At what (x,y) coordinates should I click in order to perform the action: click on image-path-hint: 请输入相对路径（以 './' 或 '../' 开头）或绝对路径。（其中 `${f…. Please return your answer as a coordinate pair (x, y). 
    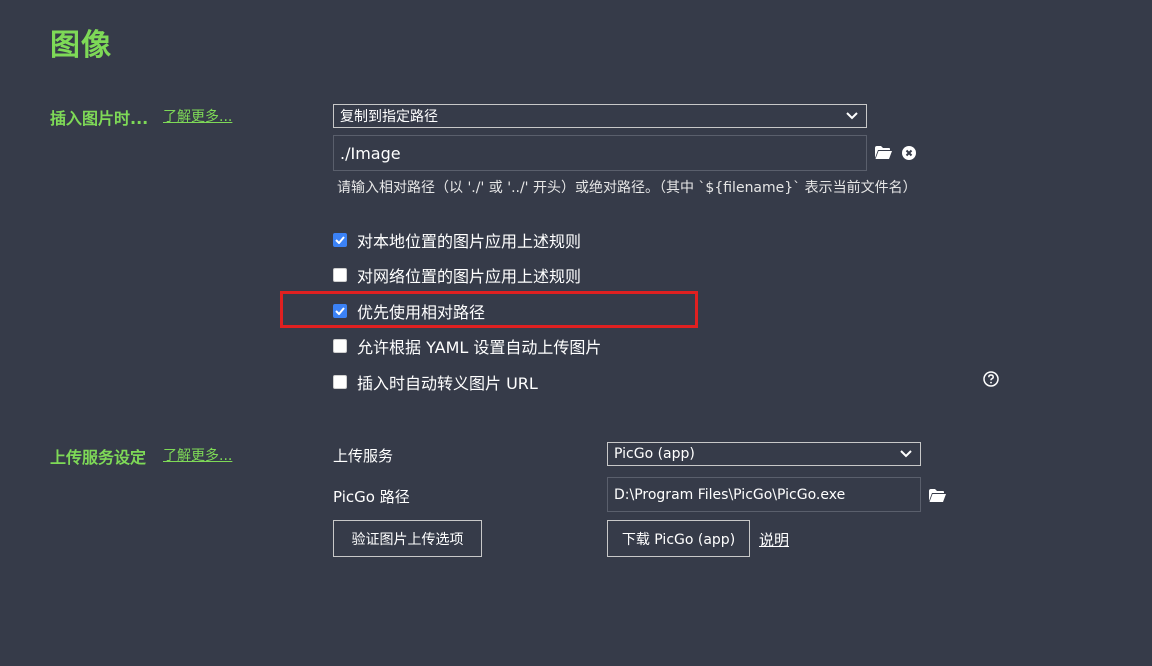
    Looking at the image, I should click on (627, 188).